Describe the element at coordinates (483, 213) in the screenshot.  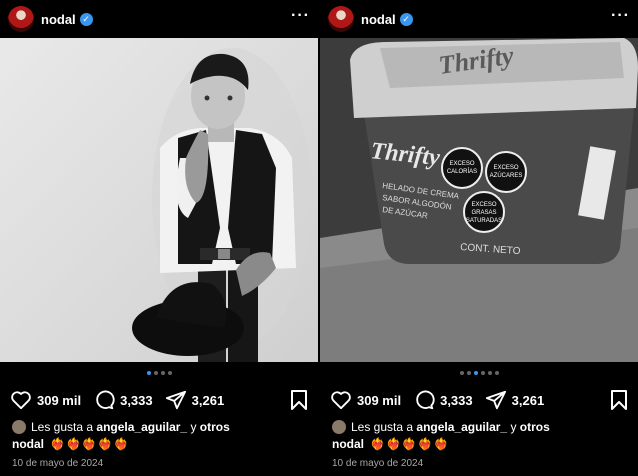
I see `svg-text: GRASAS` at that location.